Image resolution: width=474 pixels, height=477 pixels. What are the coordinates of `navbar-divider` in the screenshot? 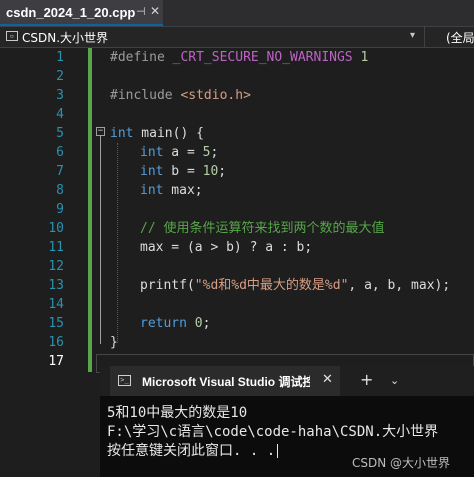 It's located at (424, 37).